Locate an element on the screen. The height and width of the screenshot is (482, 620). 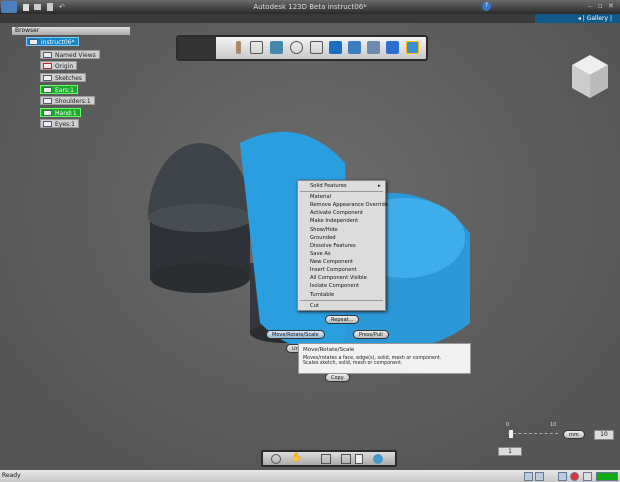
performance-icon is located at coordinates (607, 476).